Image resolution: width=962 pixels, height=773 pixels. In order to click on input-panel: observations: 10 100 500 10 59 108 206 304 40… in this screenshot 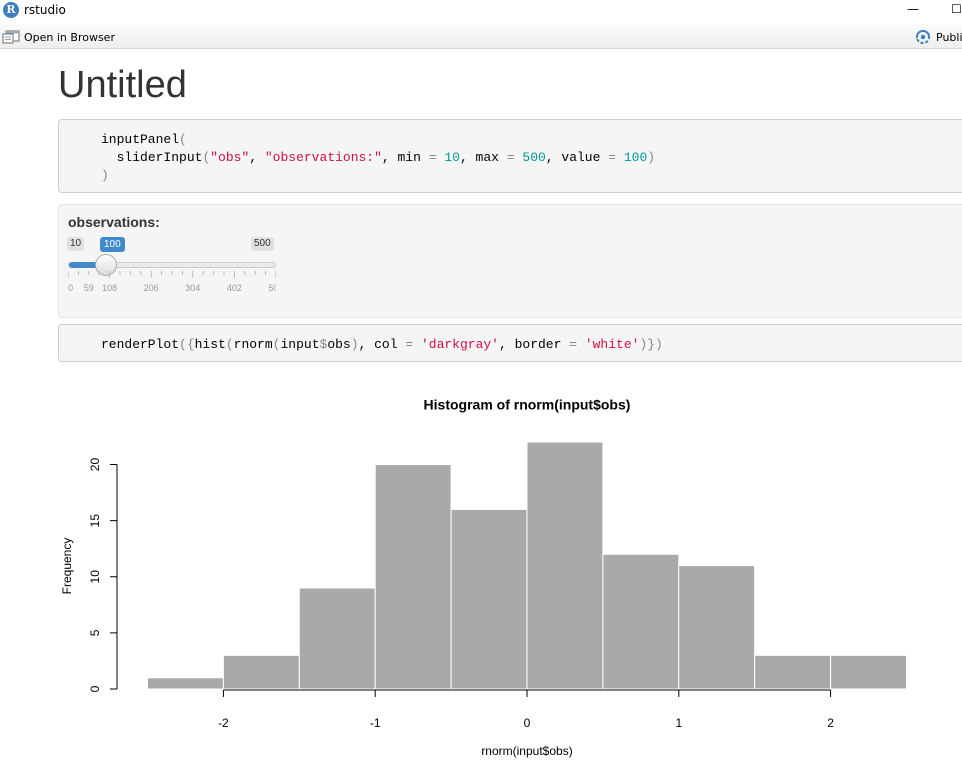, I will do `click(510, 261)`.